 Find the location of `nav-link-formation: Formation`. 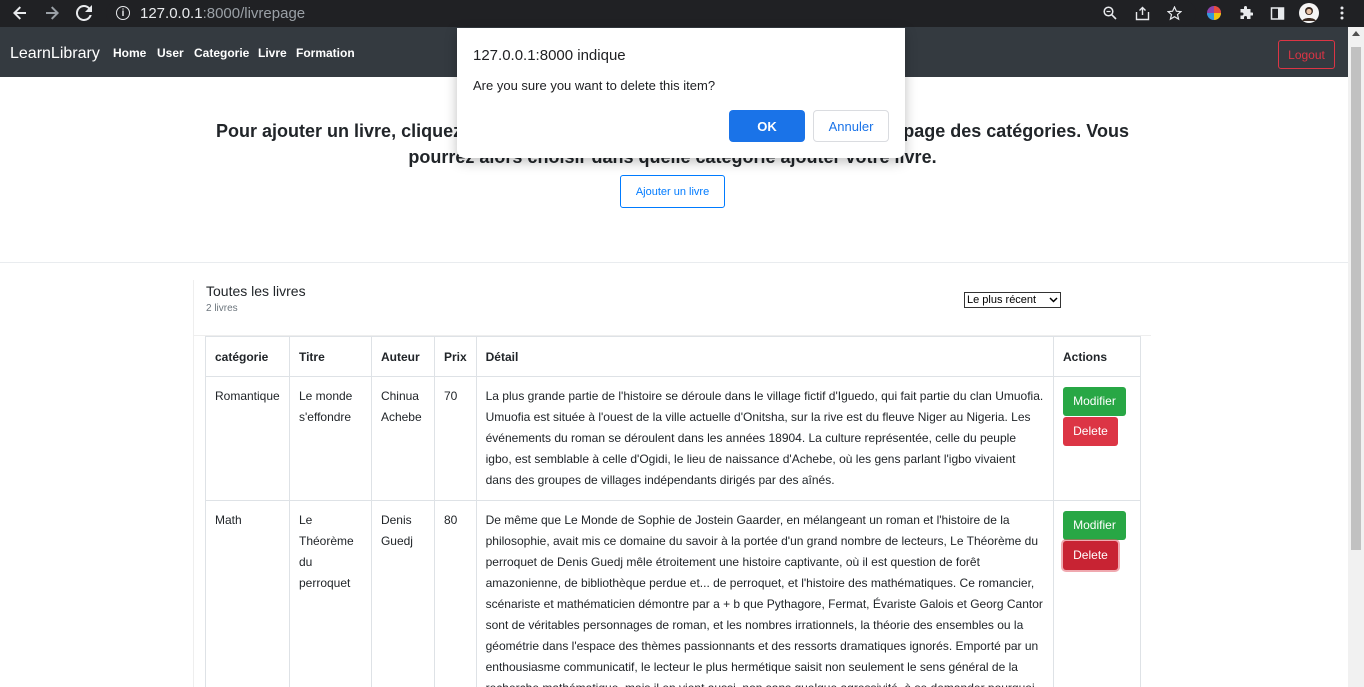

nav-link-formation: Formation is located at coordinates (325, 53).